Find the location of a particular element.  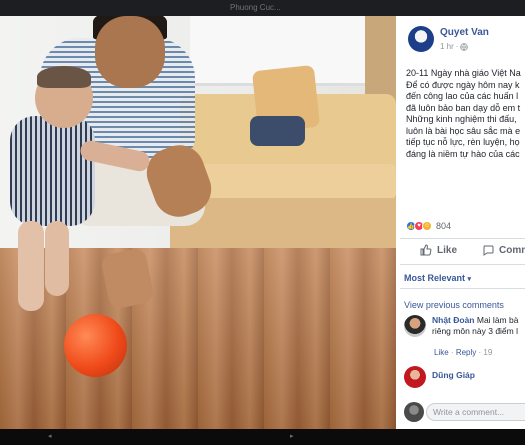

author-name: Quyet Van is located at coordinates (464, 32).